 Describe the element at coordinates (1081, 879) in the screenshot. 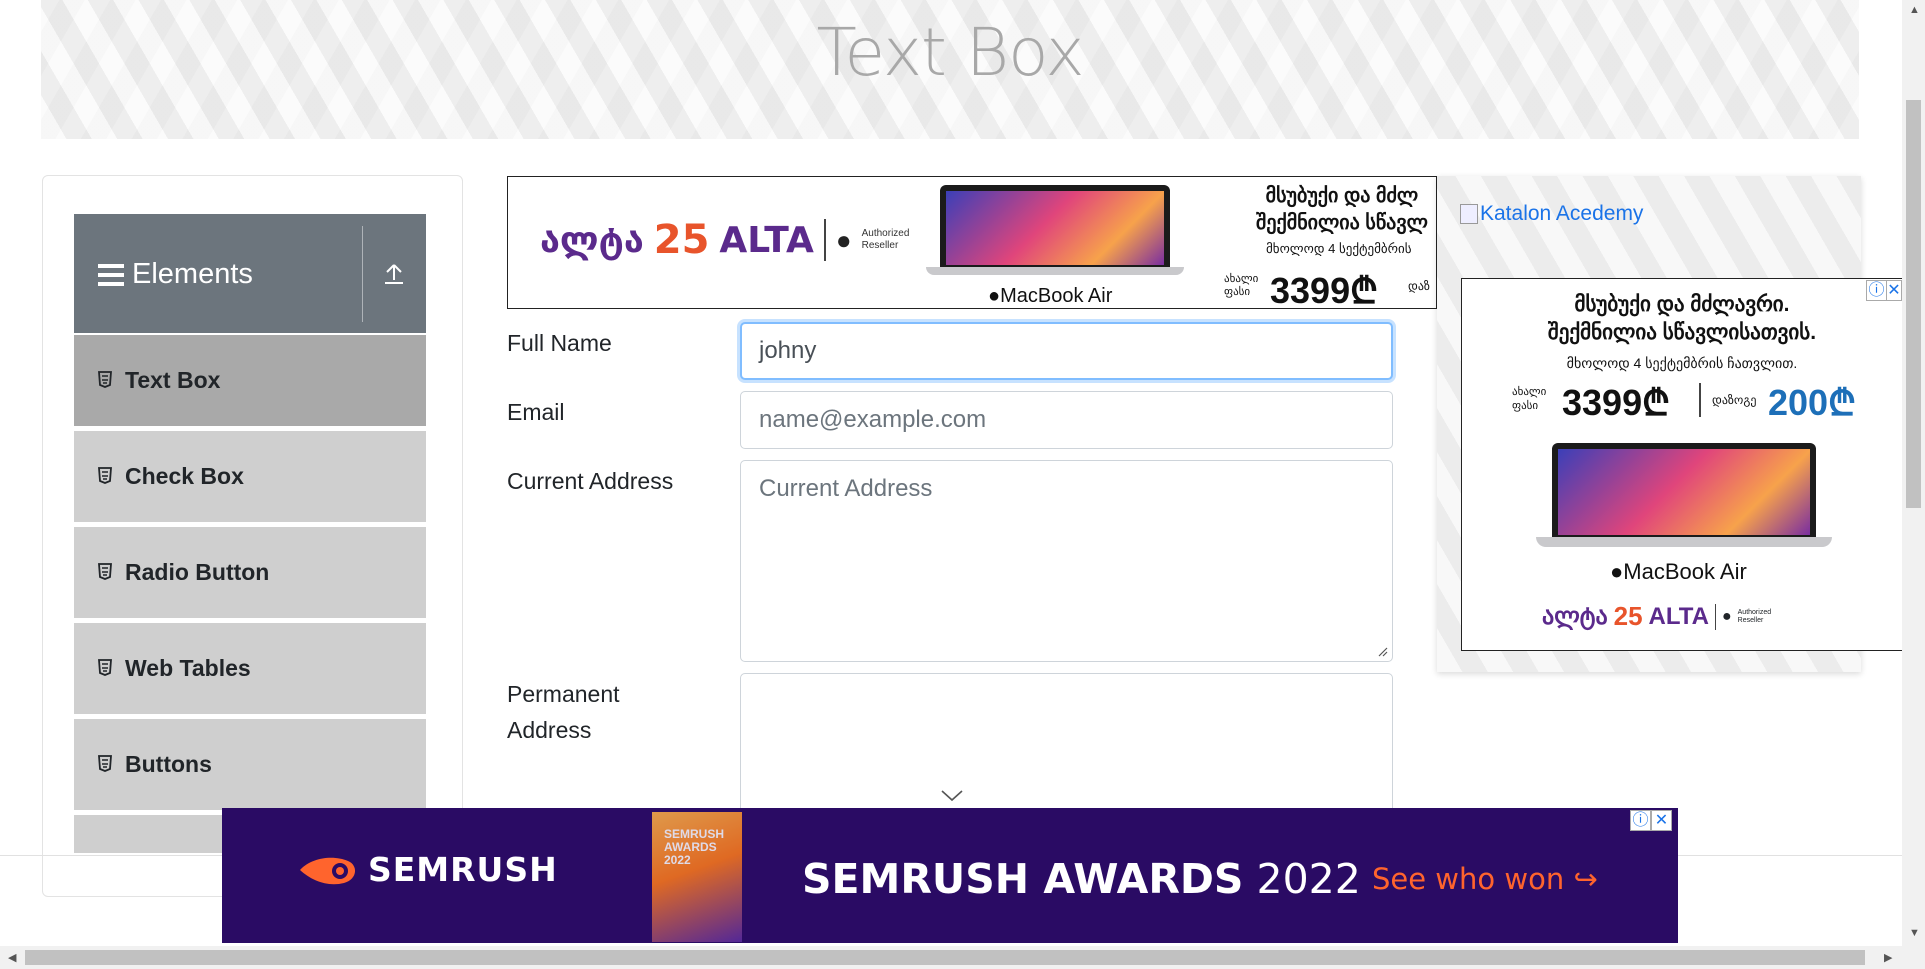

I see `semrush-headline: SEMRUSH AWARDS 2022` at that location.